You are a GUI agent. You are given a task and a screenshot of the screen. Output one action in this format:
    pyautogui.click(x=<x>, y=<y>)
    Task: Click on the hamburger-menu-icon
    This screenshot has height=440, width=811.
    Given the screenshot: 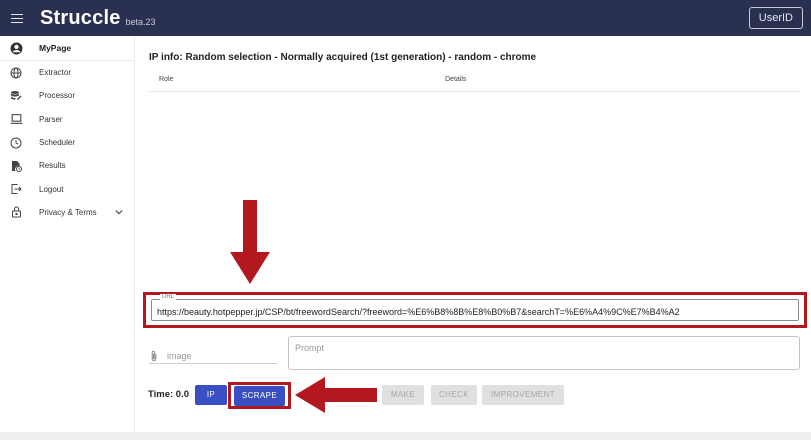 What is the action you would take?
    pyautogui.click(x=17, y=18)
    